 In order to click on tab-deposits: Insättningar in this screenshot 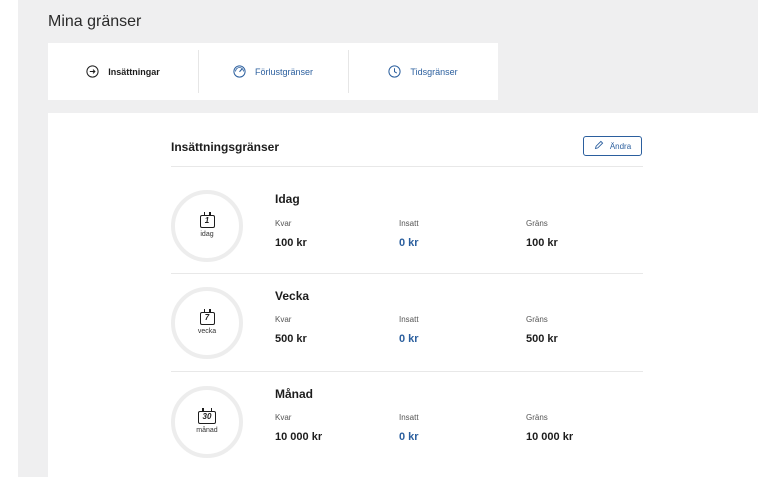, I will do `click(123, 71)`.